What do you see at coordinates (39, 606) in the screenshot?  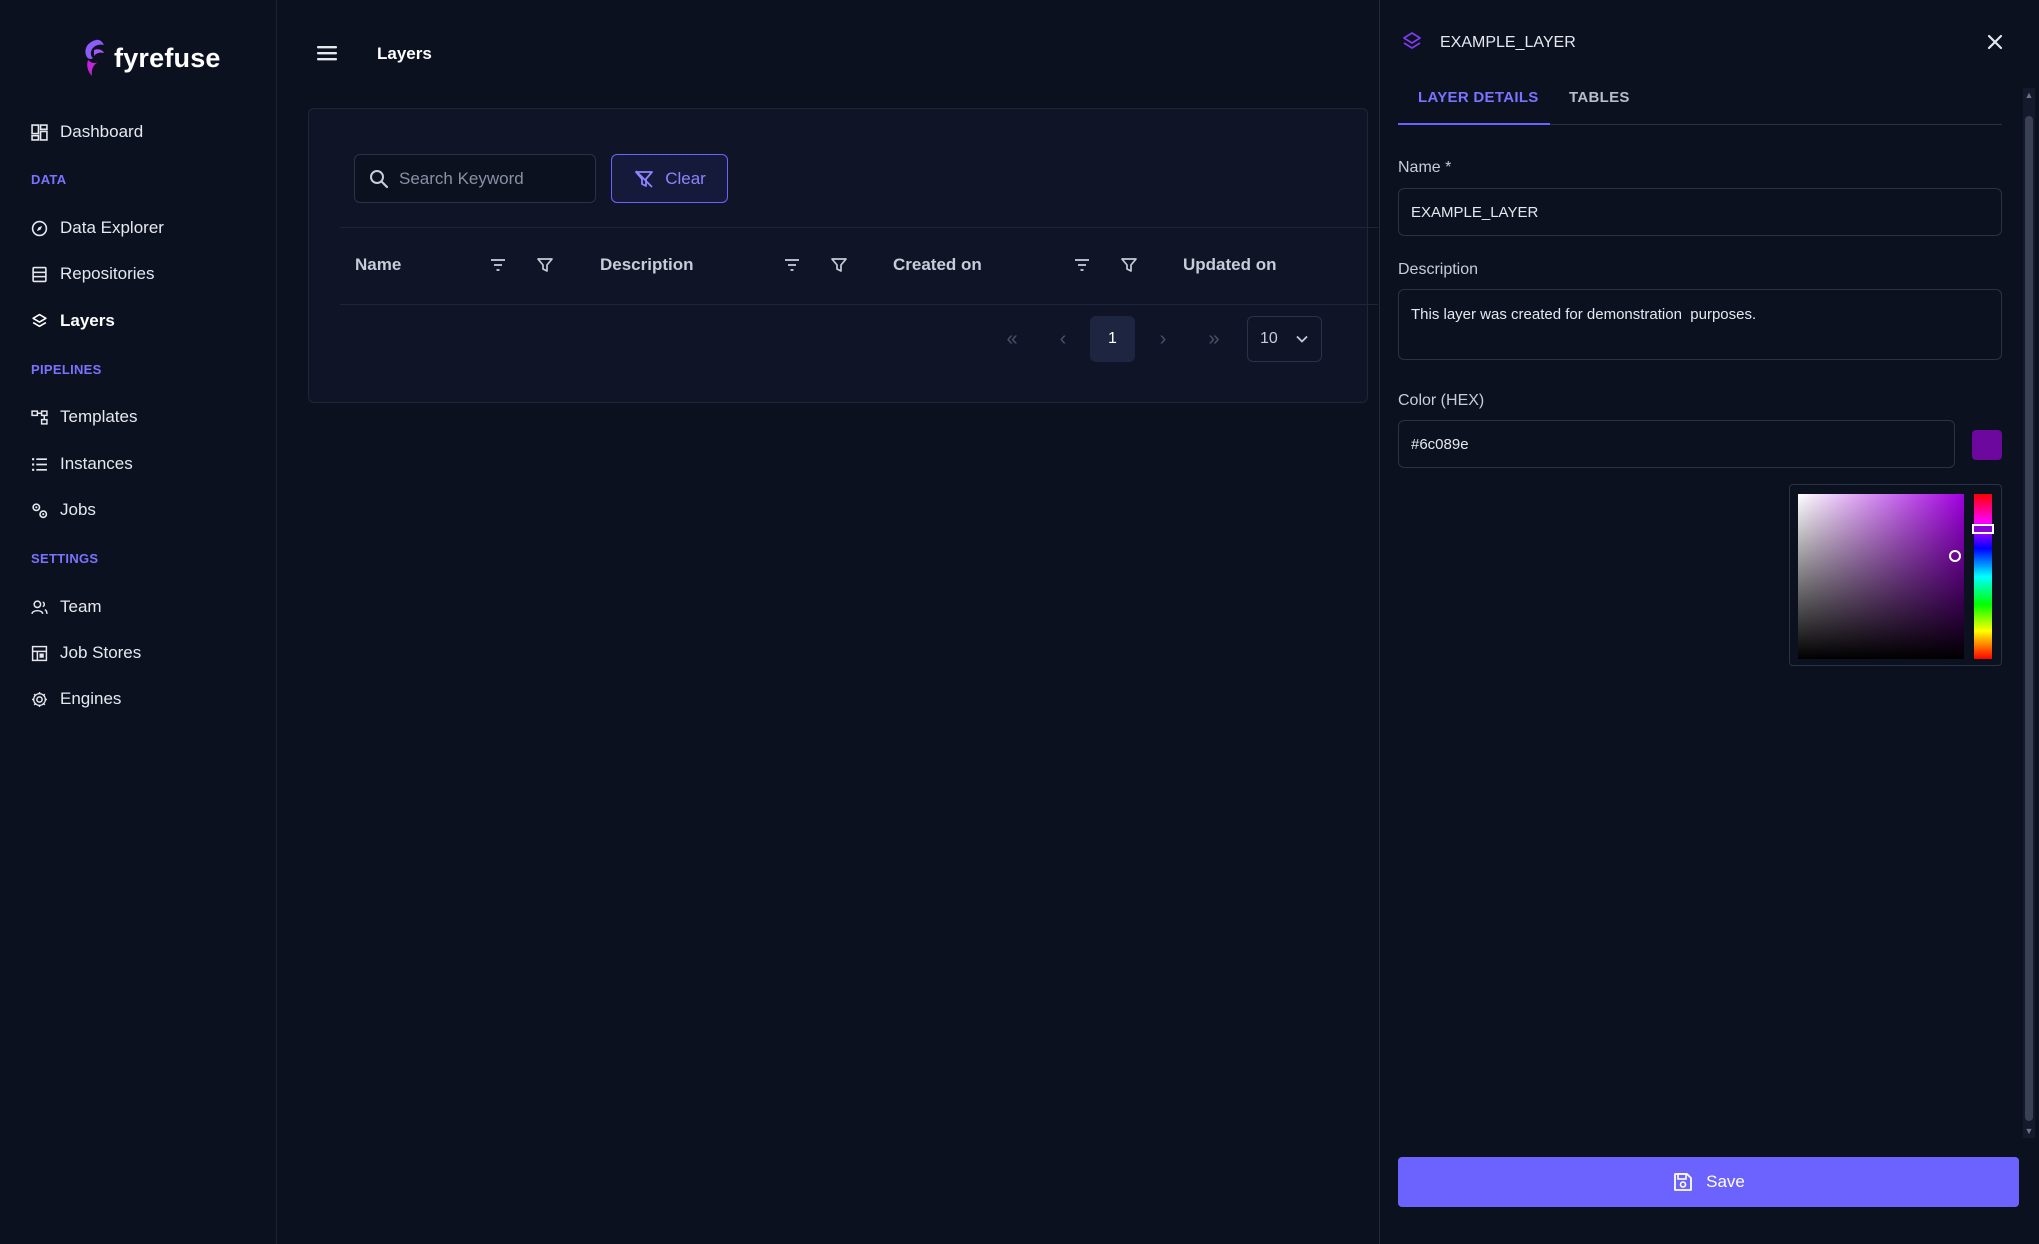 I see `team-icon` at bounding box center [39, 606].